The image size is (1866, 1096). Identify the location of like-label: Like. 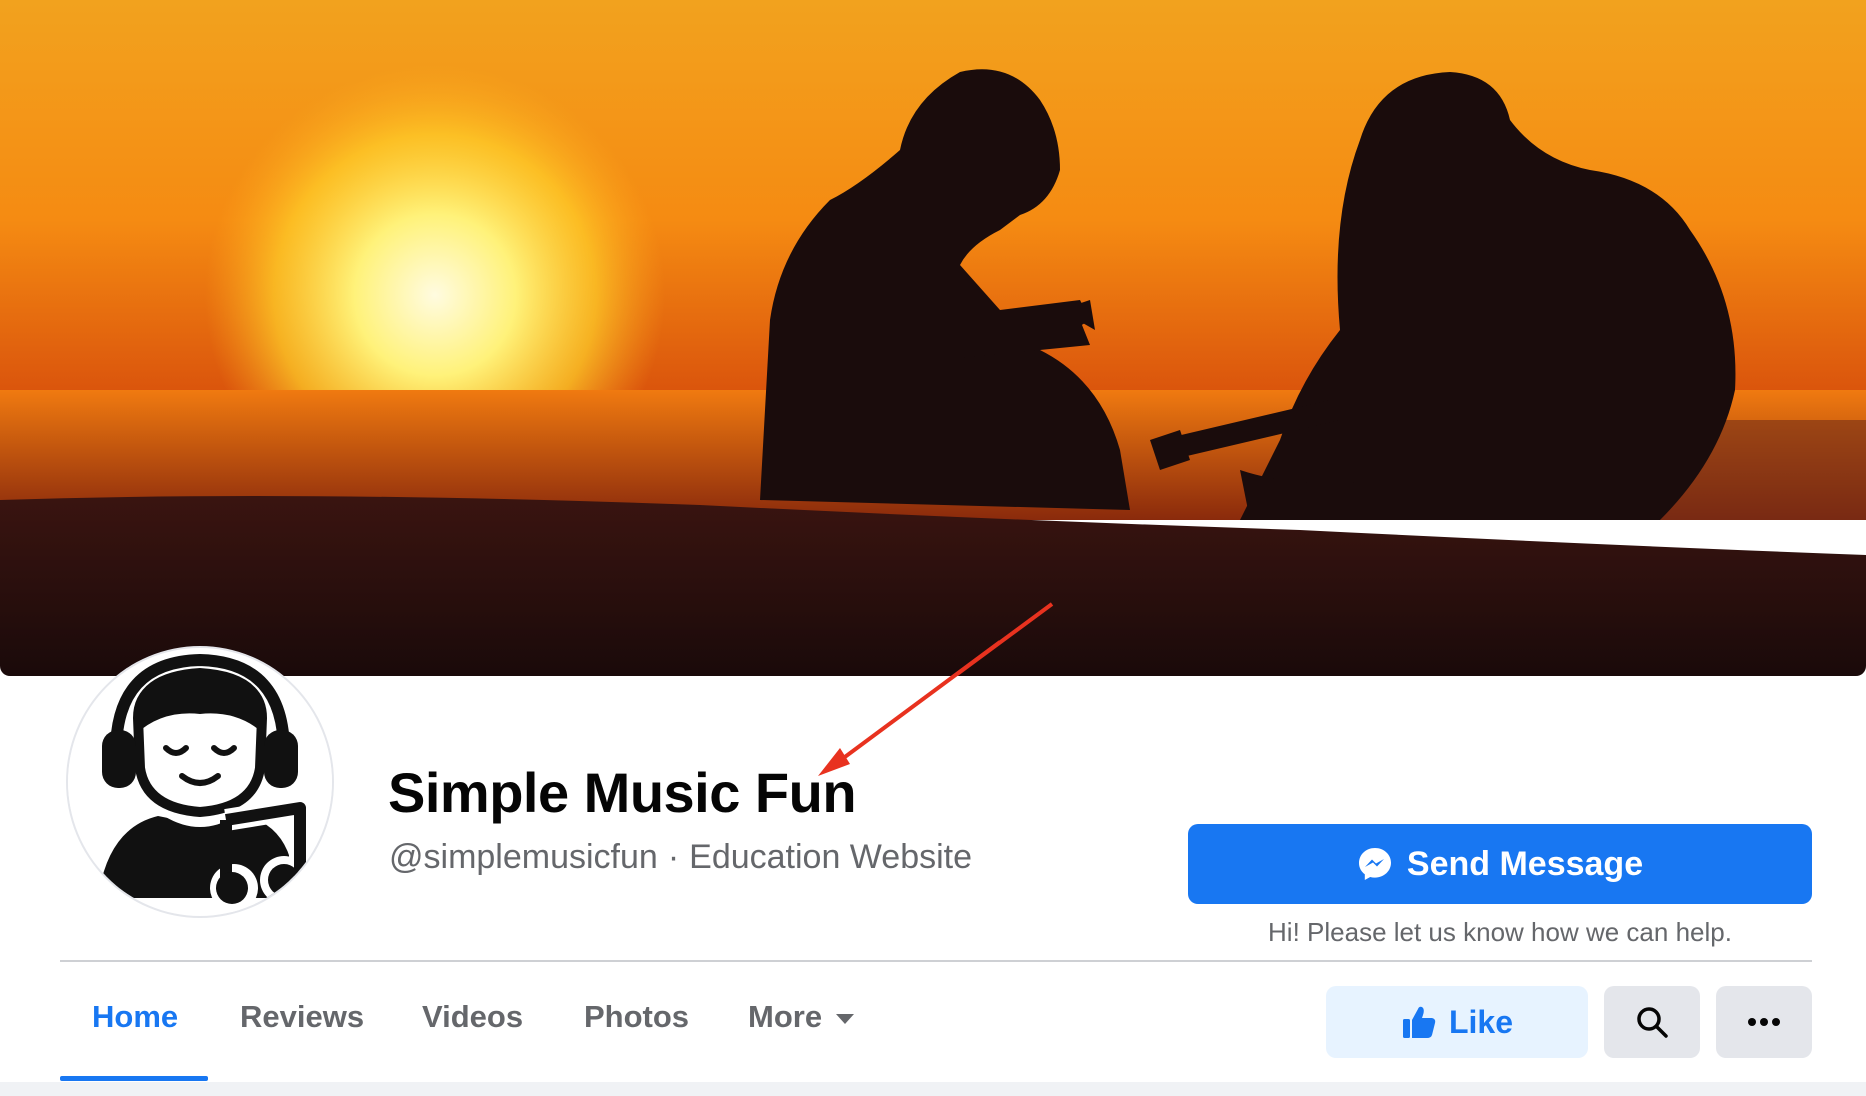
(1481, 1021).